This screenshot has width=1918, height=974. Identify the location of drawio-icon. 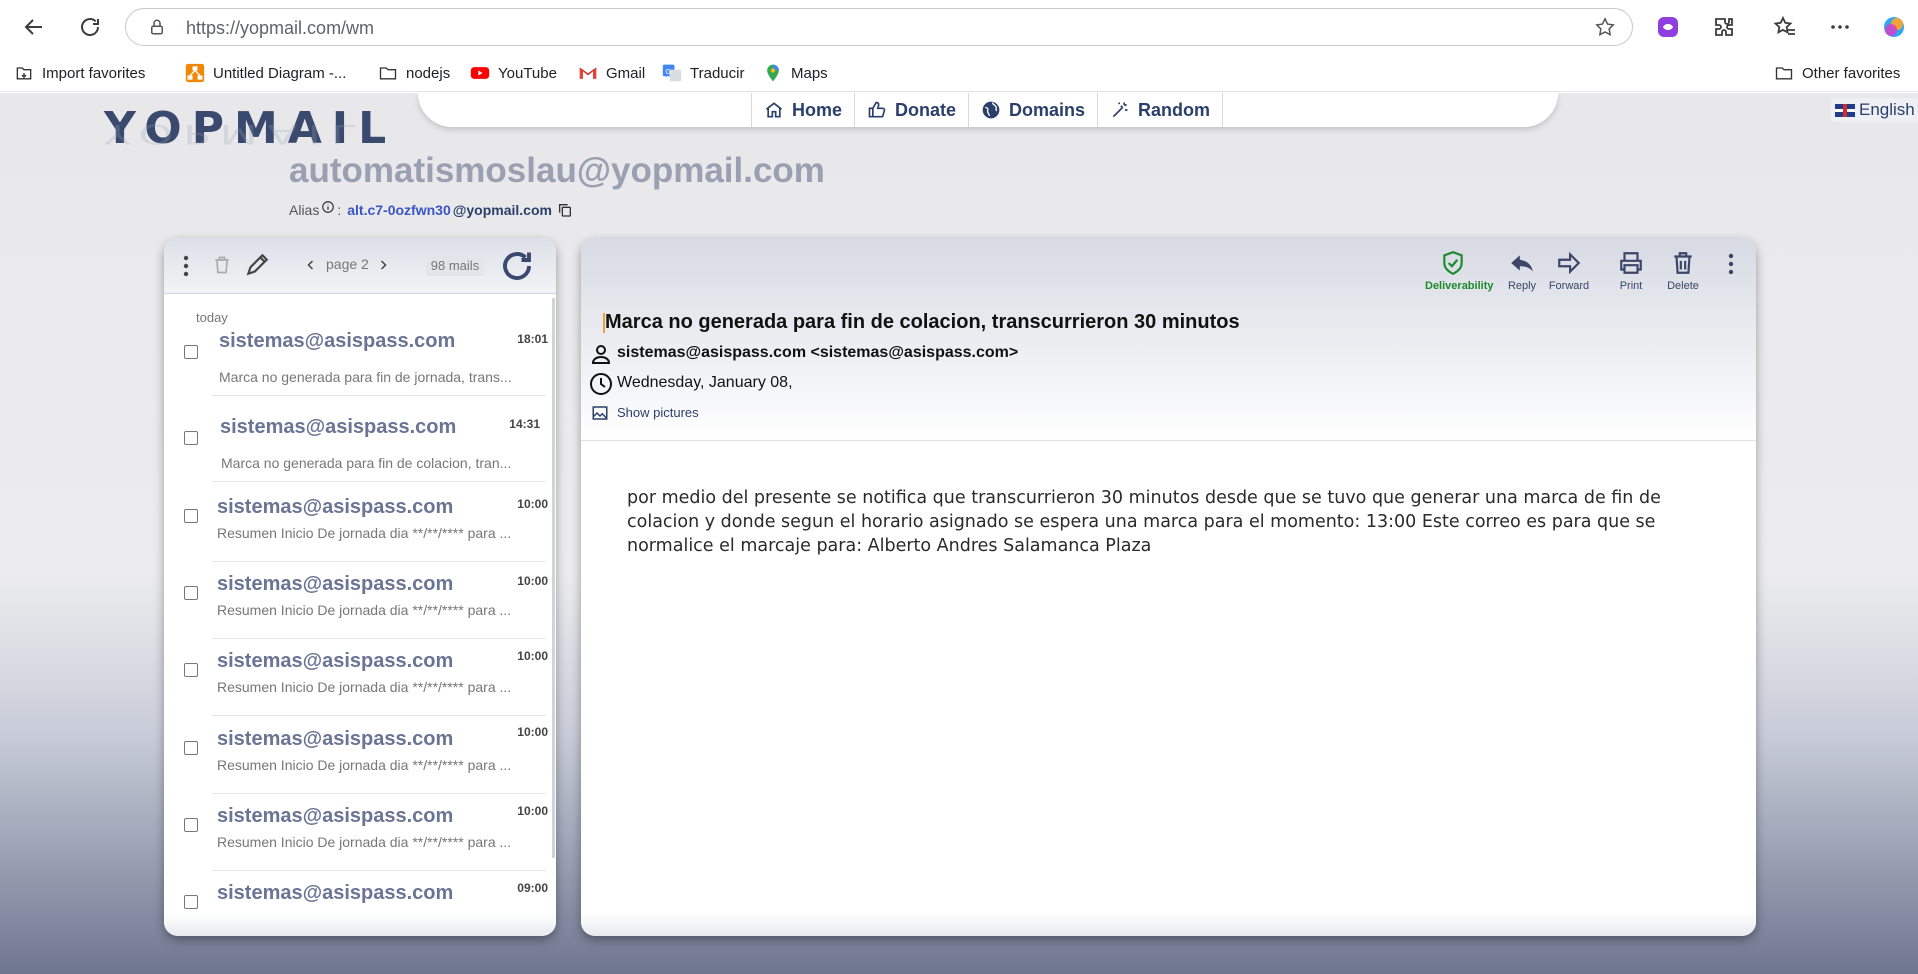
(195, 73).